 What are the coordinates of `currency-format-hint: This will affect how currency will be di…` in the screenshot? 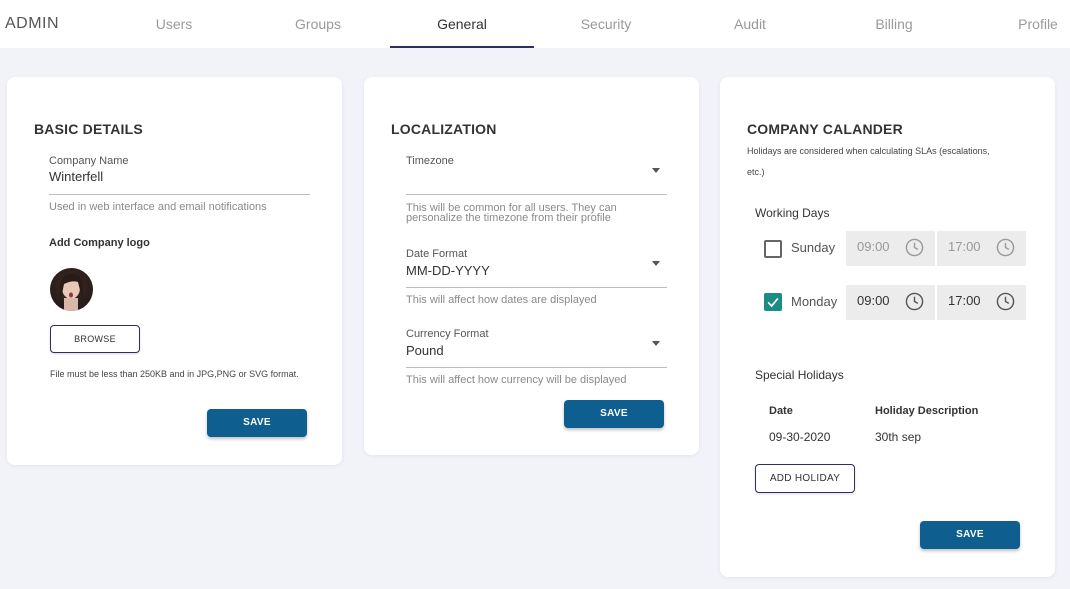 It's located at (516, 380).